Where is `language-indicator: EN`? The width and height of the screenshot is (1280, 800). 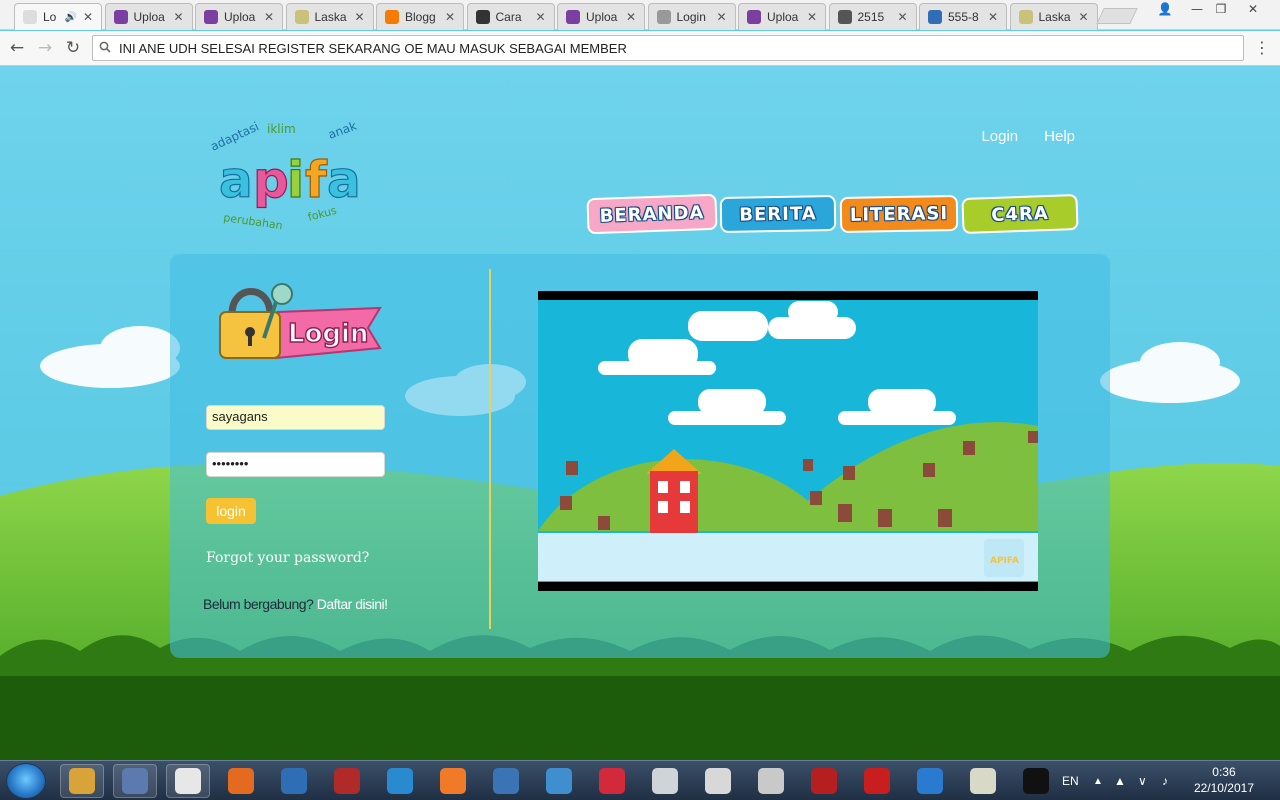 language-indicator: EN is located at coordinates (1070, 780).